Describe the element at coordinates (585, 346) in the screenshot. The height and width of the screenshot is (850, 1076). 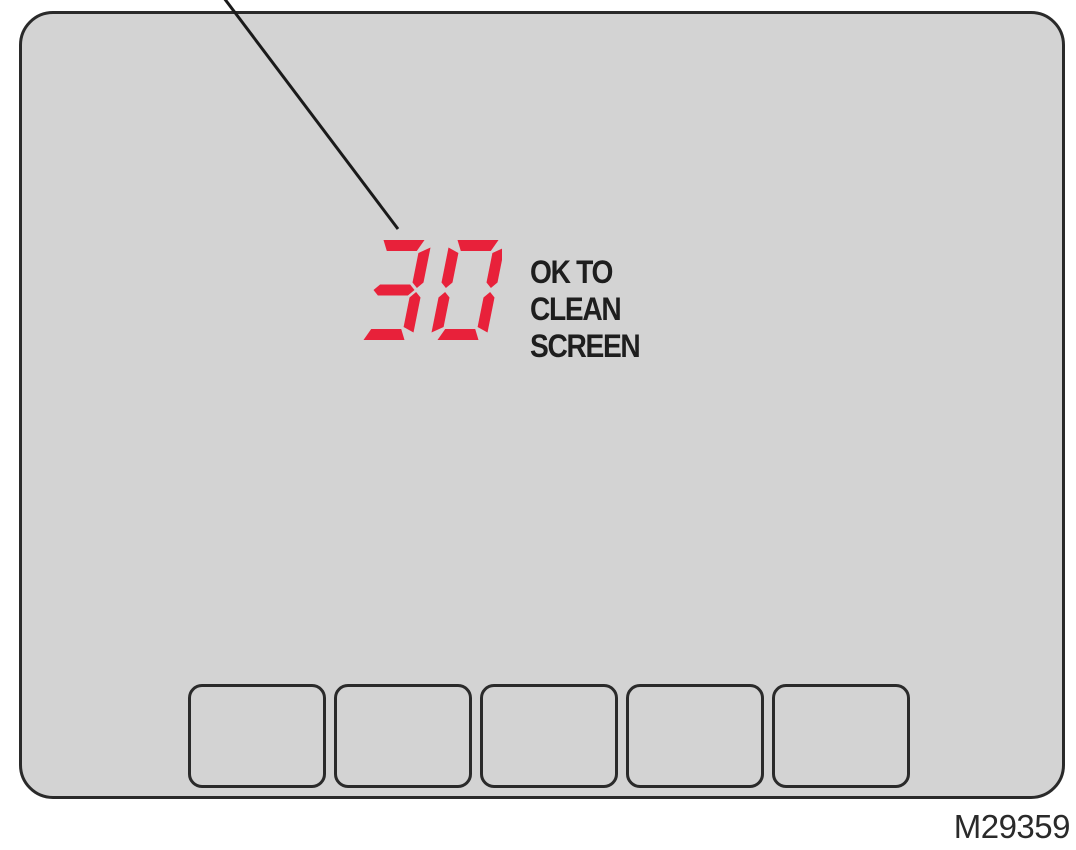
I see `message-line-3: SCREEN` at that location.